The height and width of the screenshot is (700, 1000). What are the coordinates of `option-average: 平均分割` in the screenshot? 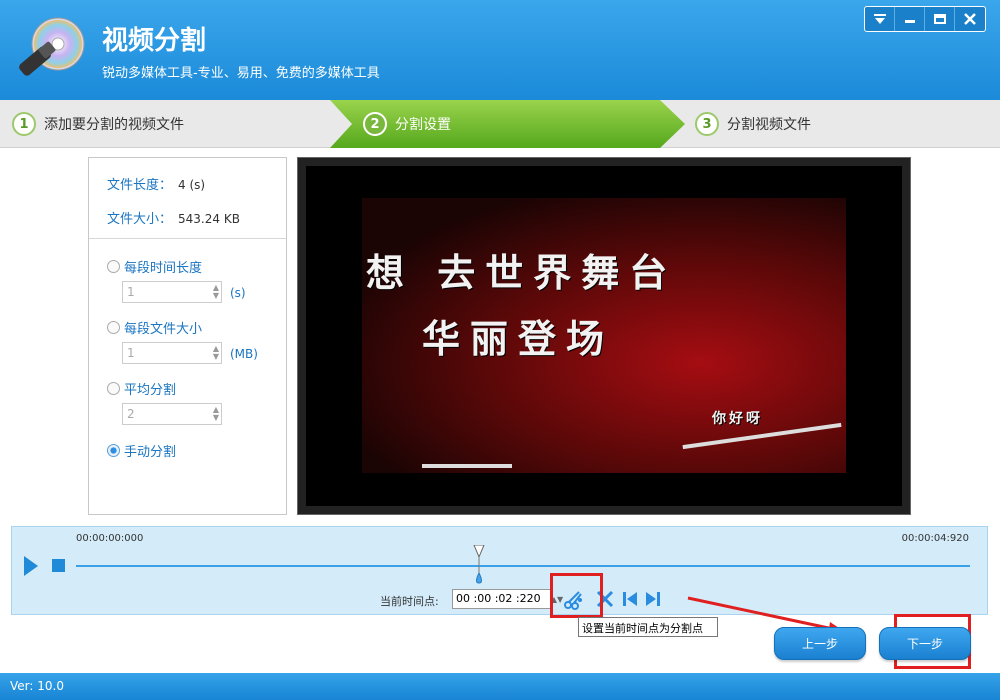 It's located at (141, 388).